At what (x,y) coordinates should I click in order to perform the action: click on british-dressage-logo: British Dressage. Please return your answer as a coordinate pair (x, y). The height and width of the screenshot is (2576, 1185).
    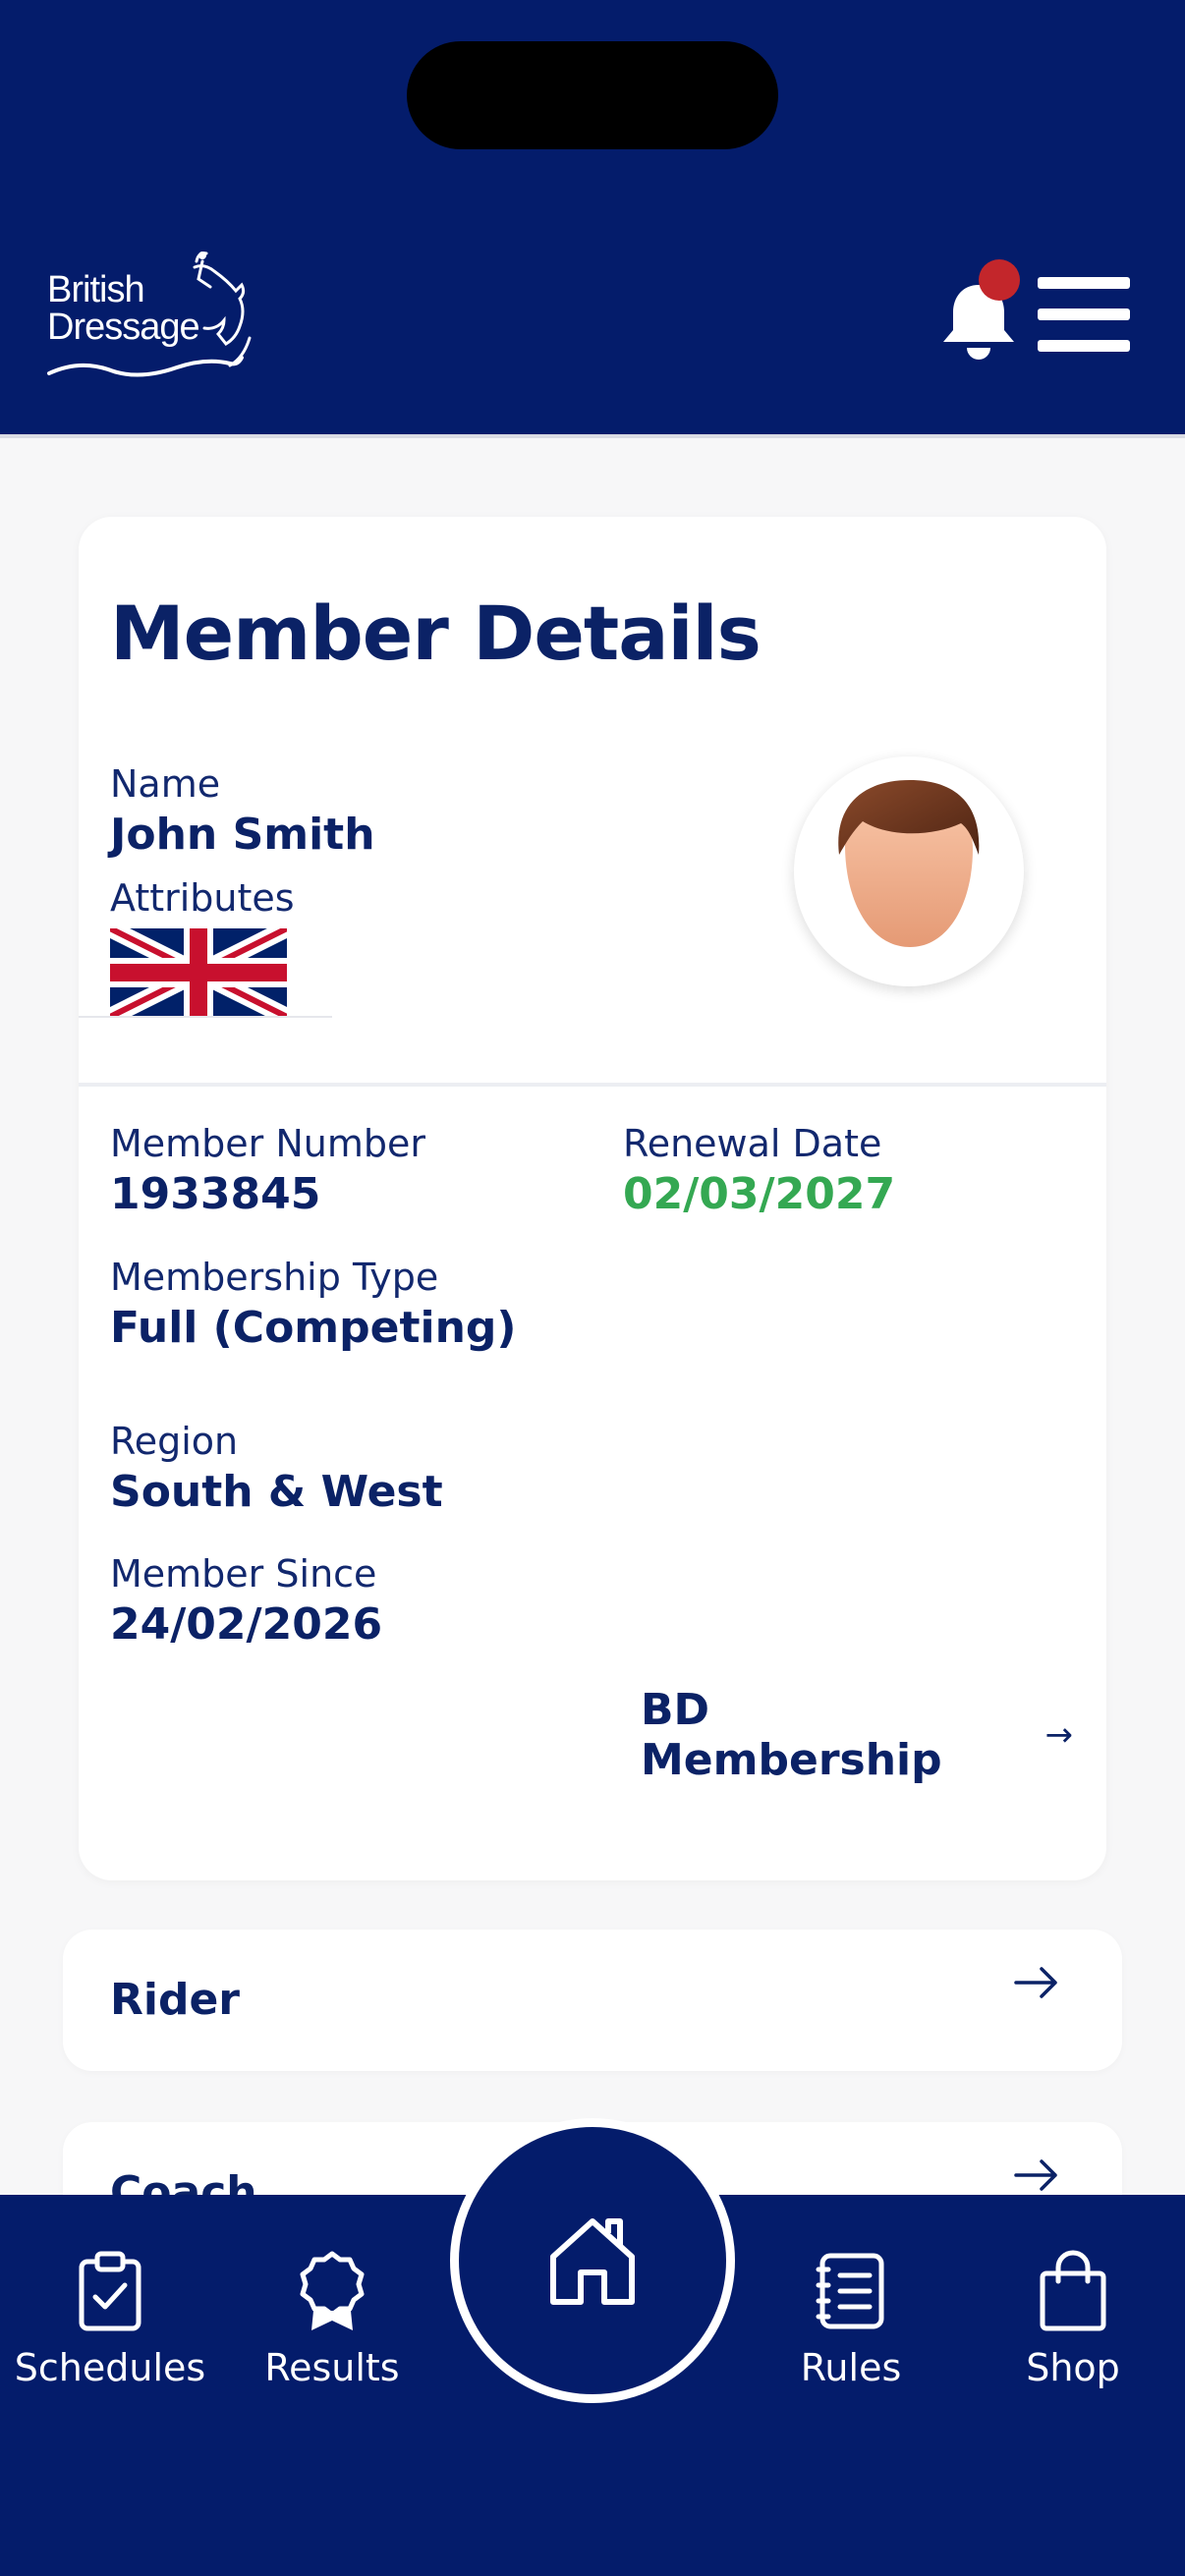
    Looking at the image, I should click on (160, 316).